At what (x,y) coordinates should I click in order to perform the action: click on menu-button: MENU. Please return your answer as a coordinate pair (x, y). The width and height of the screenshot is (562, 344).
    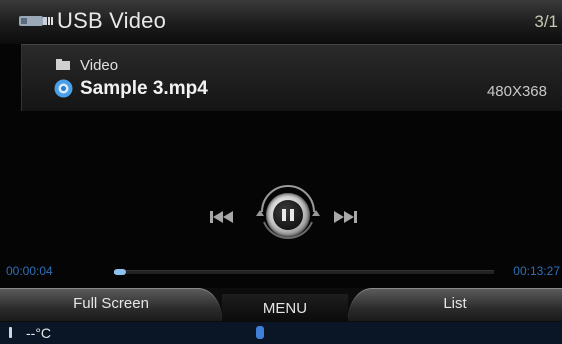
    Looking at the image, I should click on (285, 308).